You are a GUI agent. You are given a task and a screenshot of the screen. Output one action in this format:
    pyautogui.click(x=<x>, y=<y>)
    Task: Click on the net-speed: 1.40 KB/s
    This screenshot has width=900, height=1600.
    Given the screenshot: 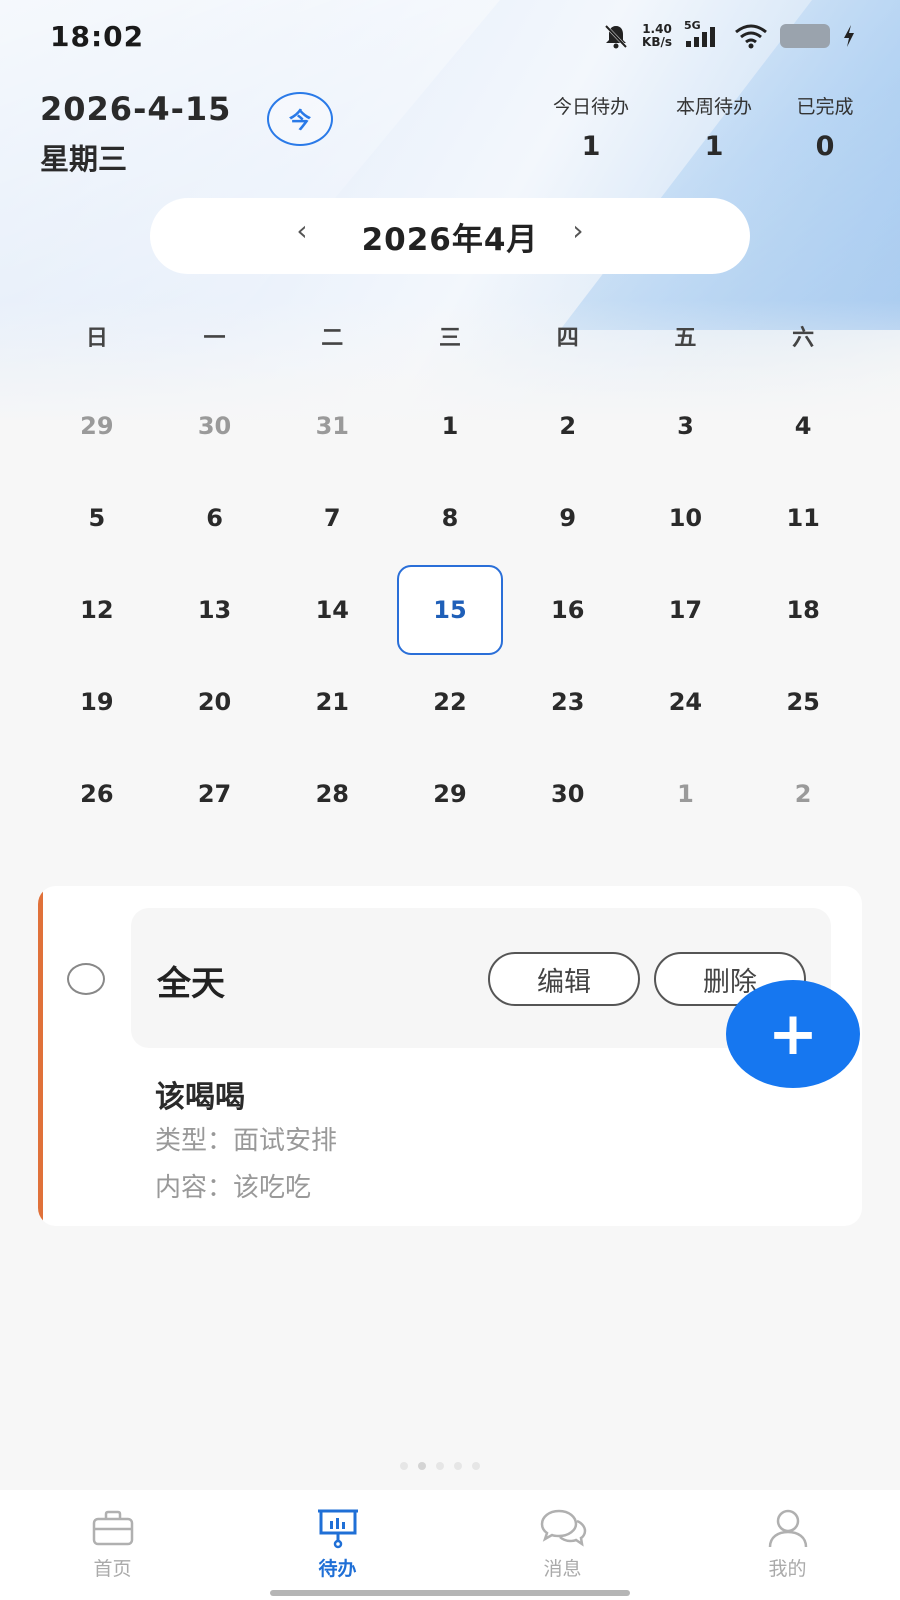 What is the action you would take?
    pyautogui.click(x=657, y=36)
    